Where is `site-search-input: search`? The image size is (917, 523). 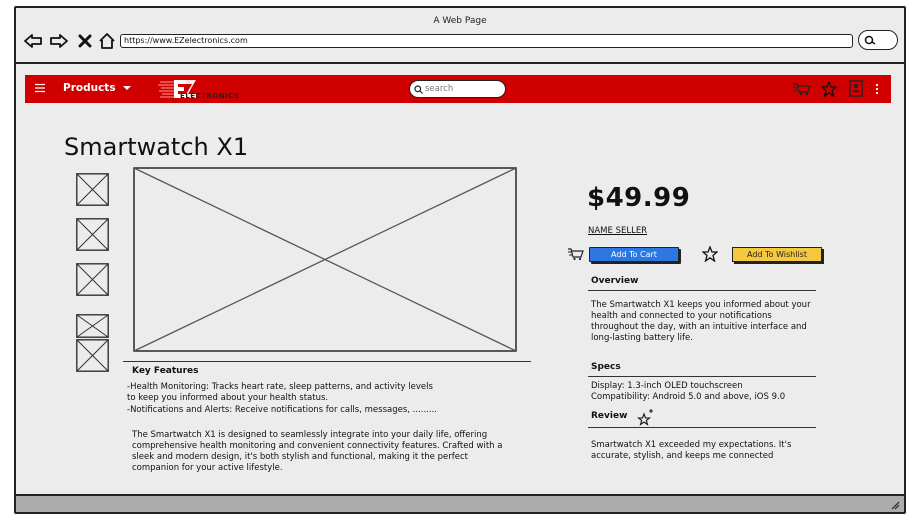 site-search-input: search is located at coordinates (457, 89).